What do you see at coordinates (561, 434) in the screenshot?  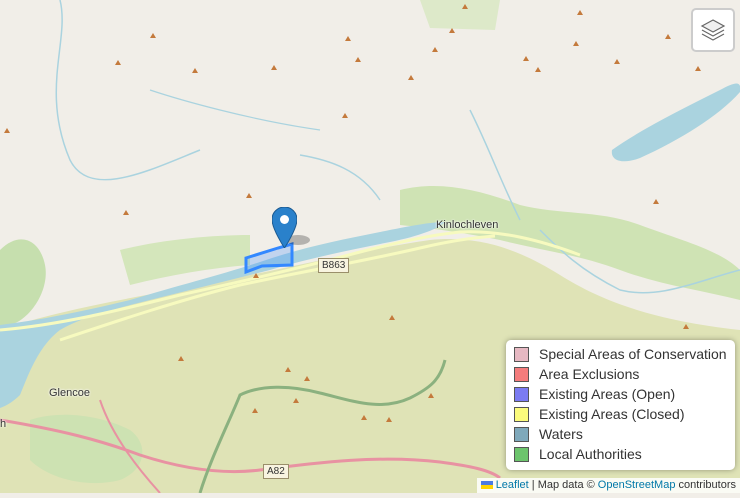 I see `legend-label: Waters` at bounding box center [561, 434].